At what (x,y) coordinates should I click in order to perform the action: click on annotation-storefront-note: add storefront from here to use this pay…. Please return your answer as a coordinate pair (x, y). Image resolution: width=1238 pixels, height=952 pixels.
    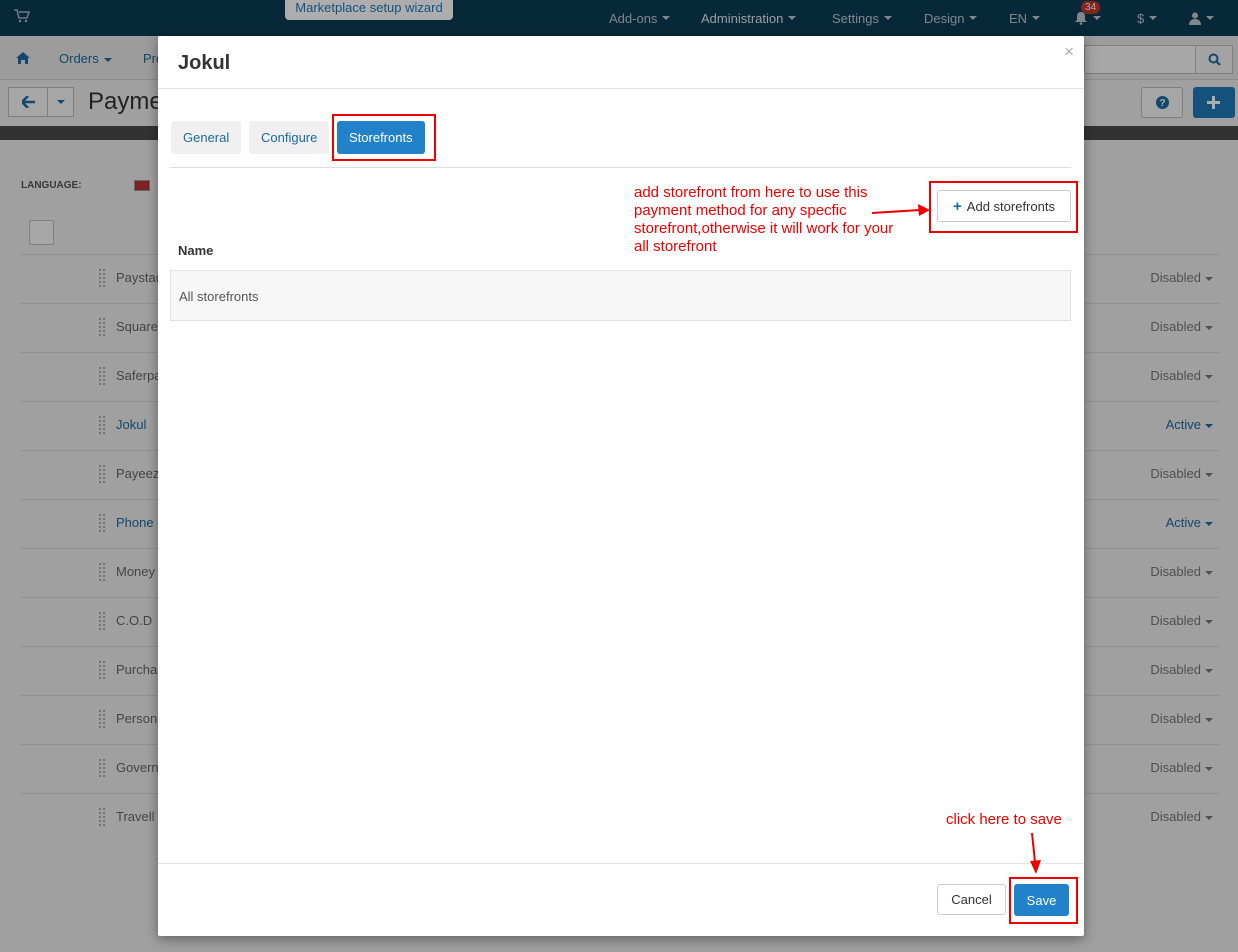
    Looking at the image, I should click on (764, 219).